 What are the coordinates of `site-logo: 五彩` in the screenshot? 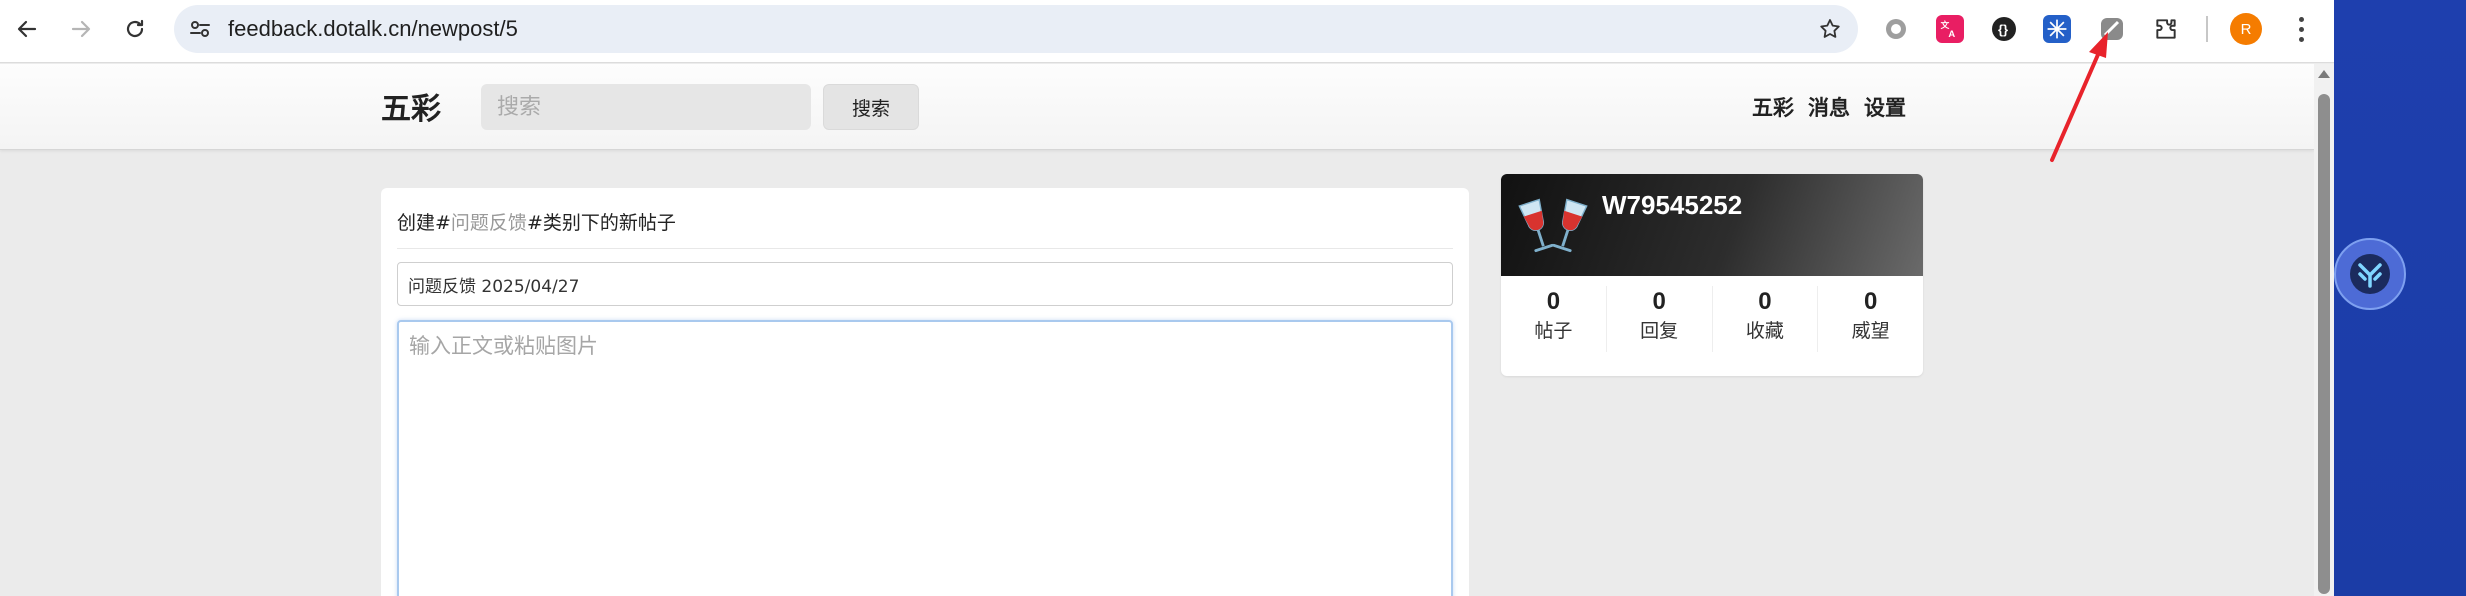 It's located at (411, 106).